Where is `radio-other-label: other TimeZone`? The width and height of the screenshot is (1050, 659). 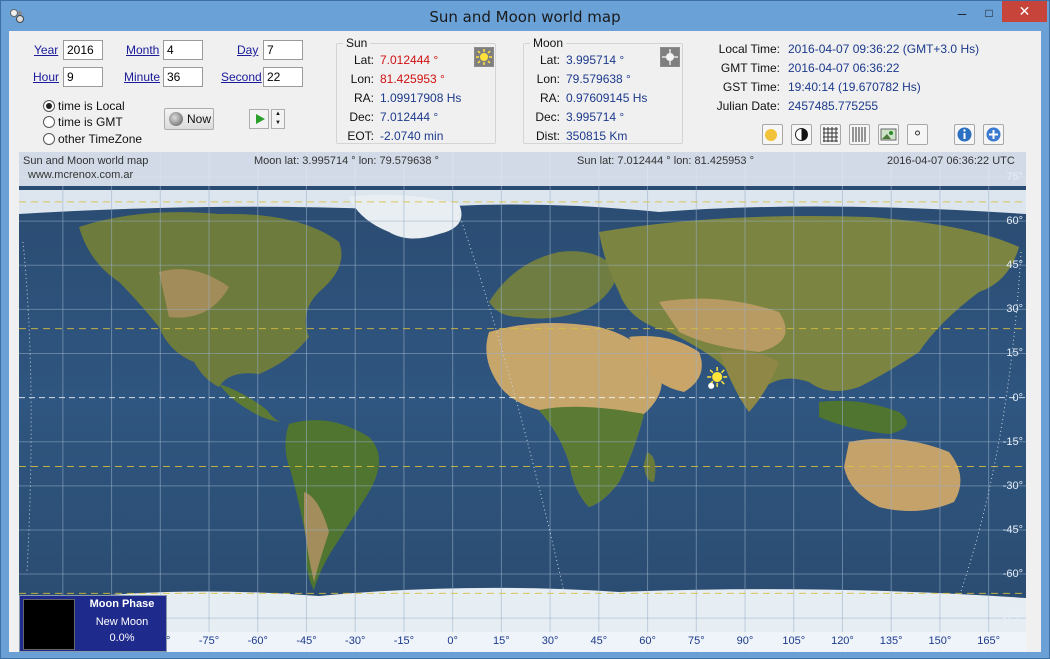 radio-other-label: other TimeZone is located at coordinates (100, 139).